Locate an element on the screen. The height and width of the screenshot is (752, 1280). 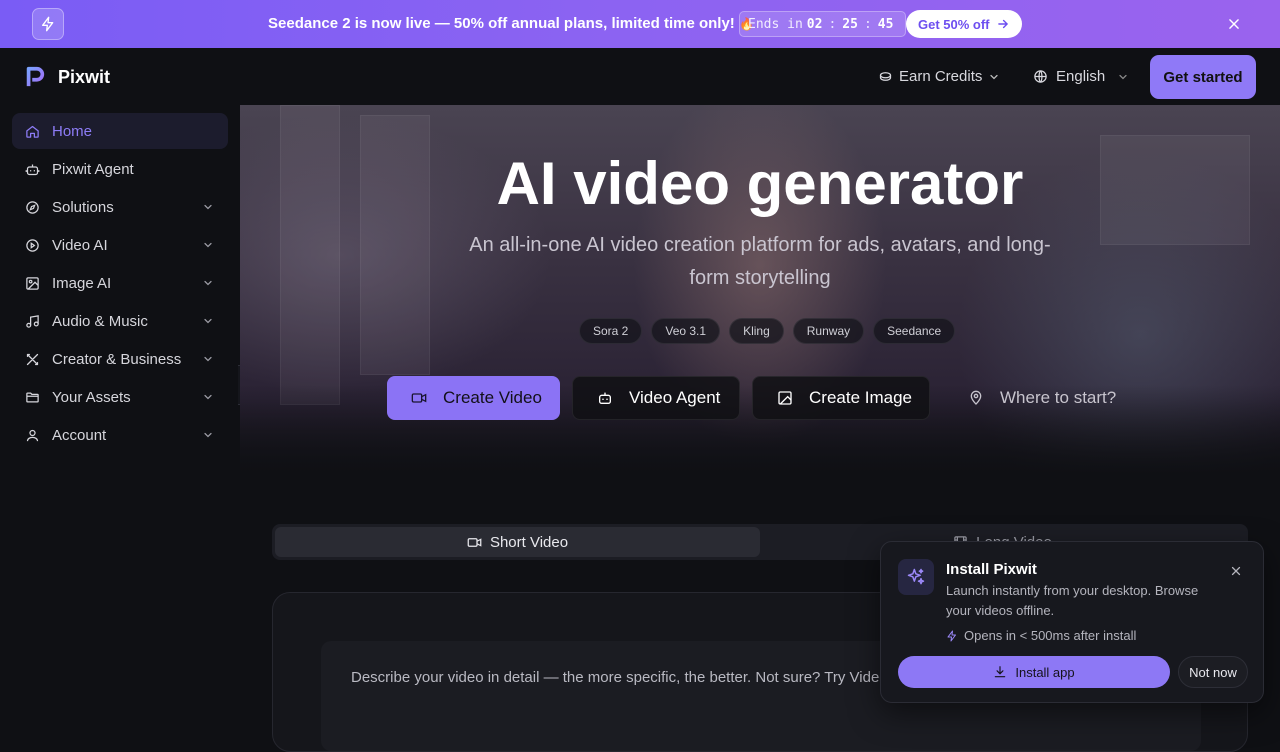
model-chips: Sora 2 Veo 3.1 Kling Runway Seedance is located at coordinates (767, 331).